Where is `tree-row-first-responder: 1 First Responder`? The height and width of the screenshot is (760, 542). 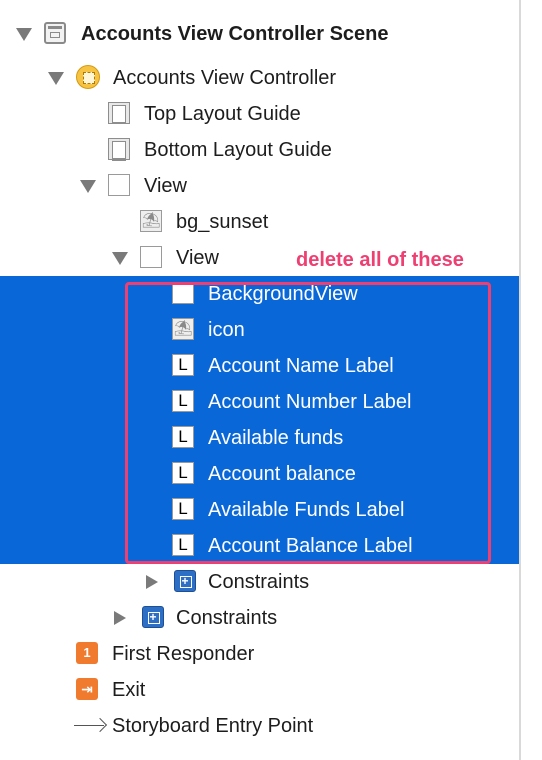 tree-row-first-responder: 1 First Responder is located at coordinates (259, 654).